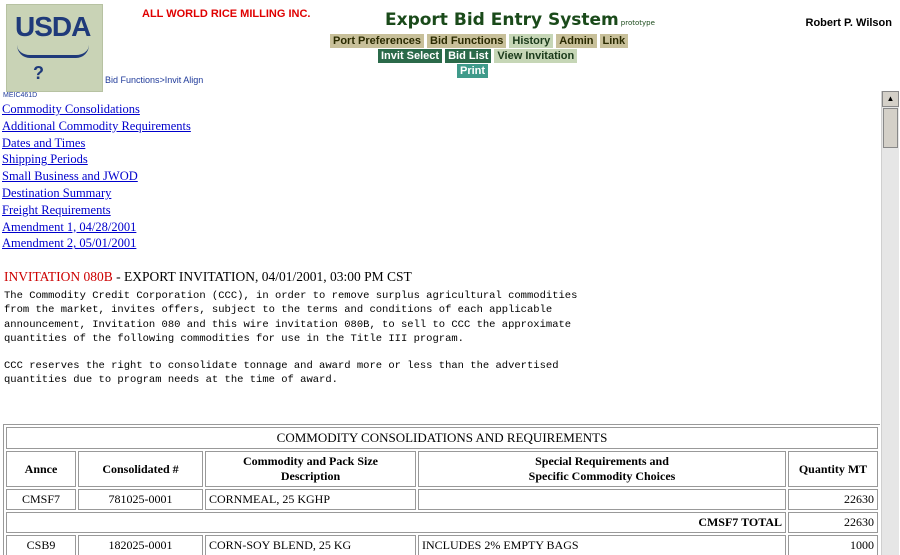 This screenshot has width=900, height=555. I want to click on nav-bid-functions: Bid Functions, so click(467, 41).